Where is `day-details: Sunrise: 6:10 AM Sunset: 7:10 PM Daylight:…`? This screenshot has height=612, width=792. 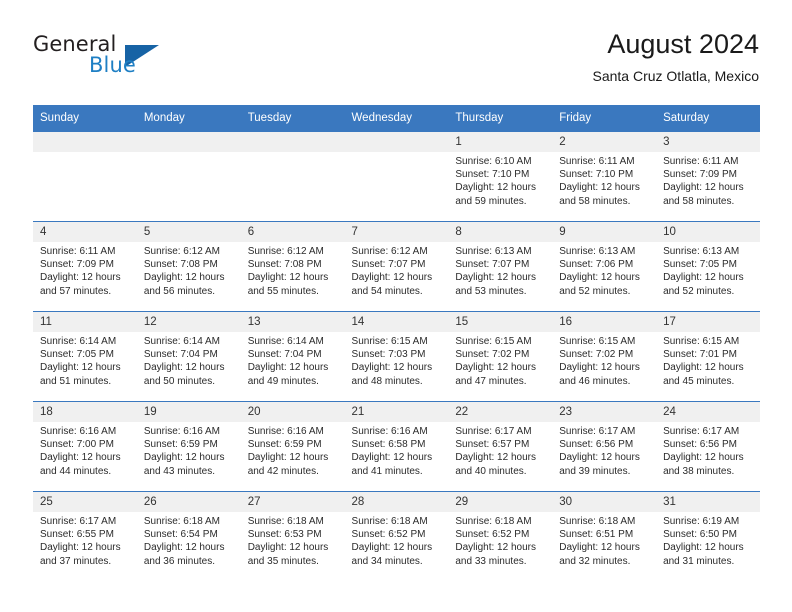
day-details: Sunrise: 6:10 AM Sunset: 7:10 PM Daylight:… is located at coordinates (500, 180).